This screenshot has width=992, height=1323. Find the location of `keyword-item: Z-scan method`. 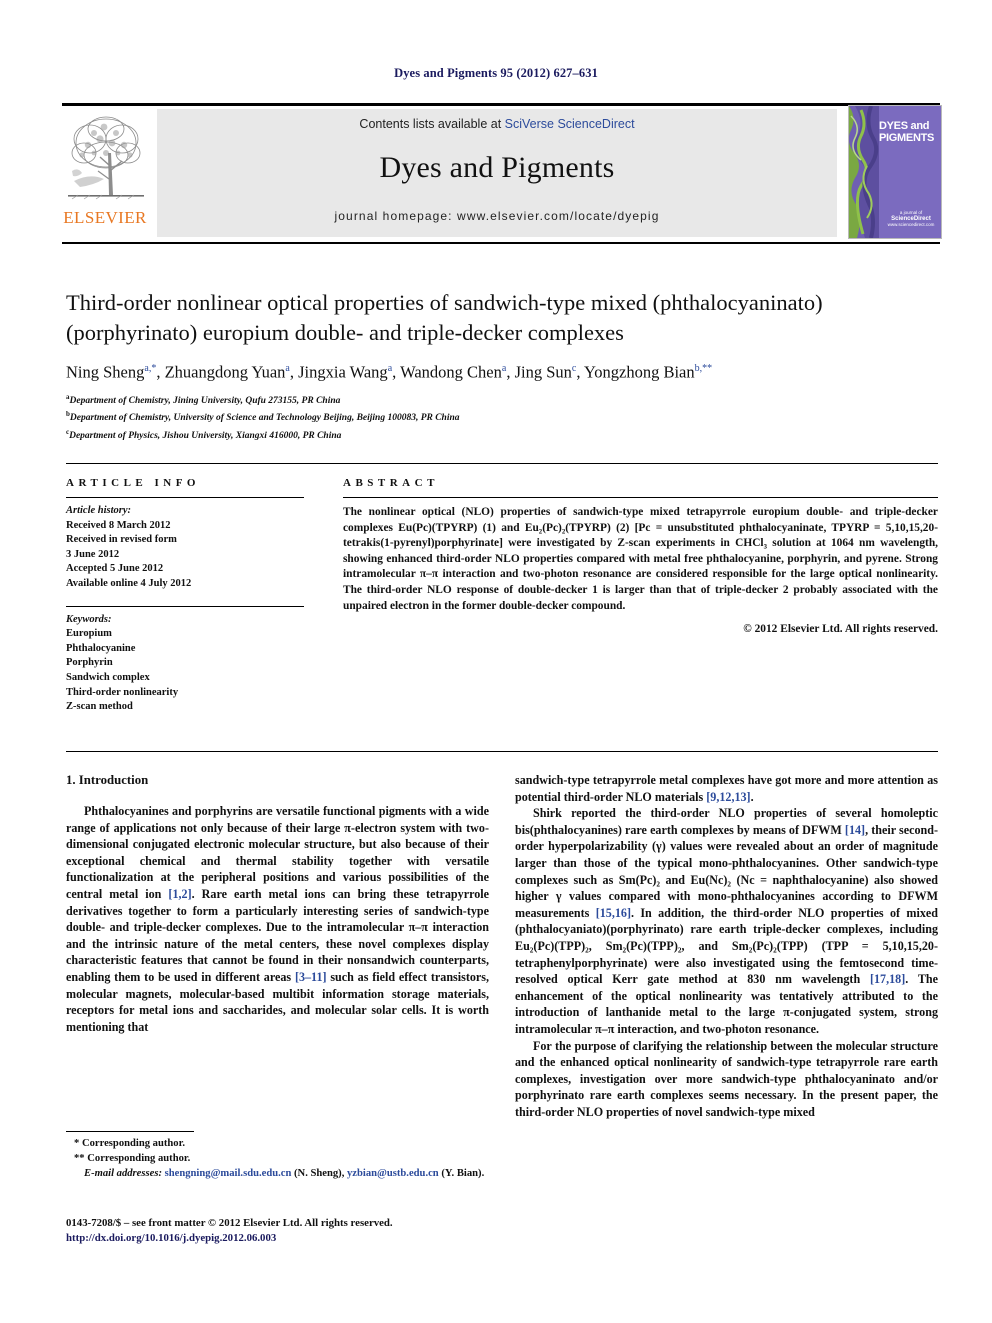

keyword-item: Z-scan method is located at coordinates (99, 707).